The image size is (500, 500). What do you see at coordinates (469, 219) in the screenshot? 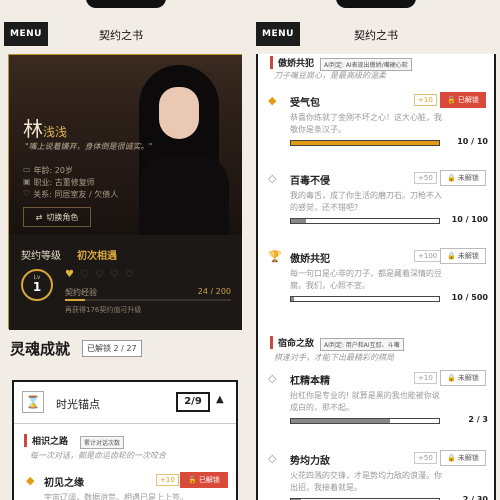
I see `achievement-progress-text: 10 / 100` at bounding box center [469, 219].